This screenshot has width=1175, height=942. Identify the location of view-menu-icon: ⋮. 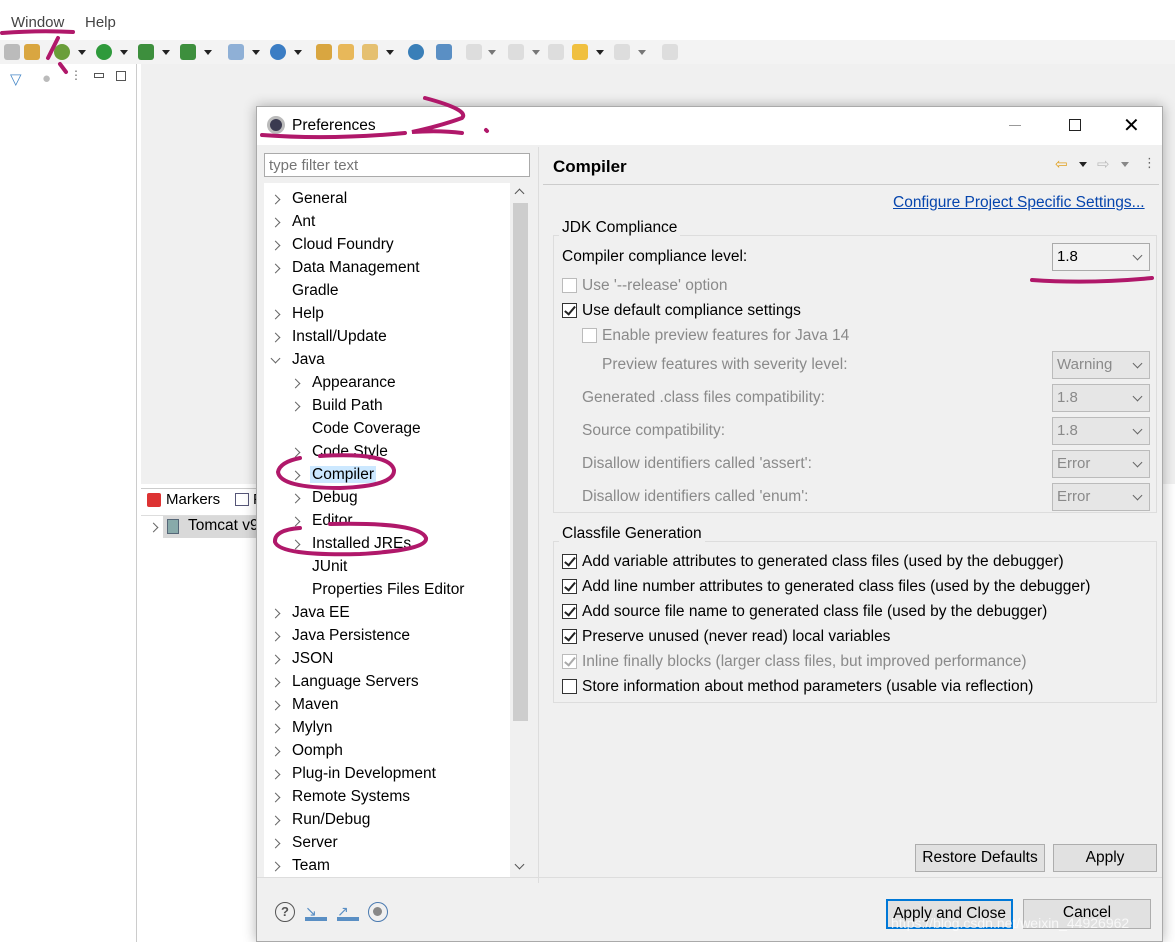
(1149, 163).